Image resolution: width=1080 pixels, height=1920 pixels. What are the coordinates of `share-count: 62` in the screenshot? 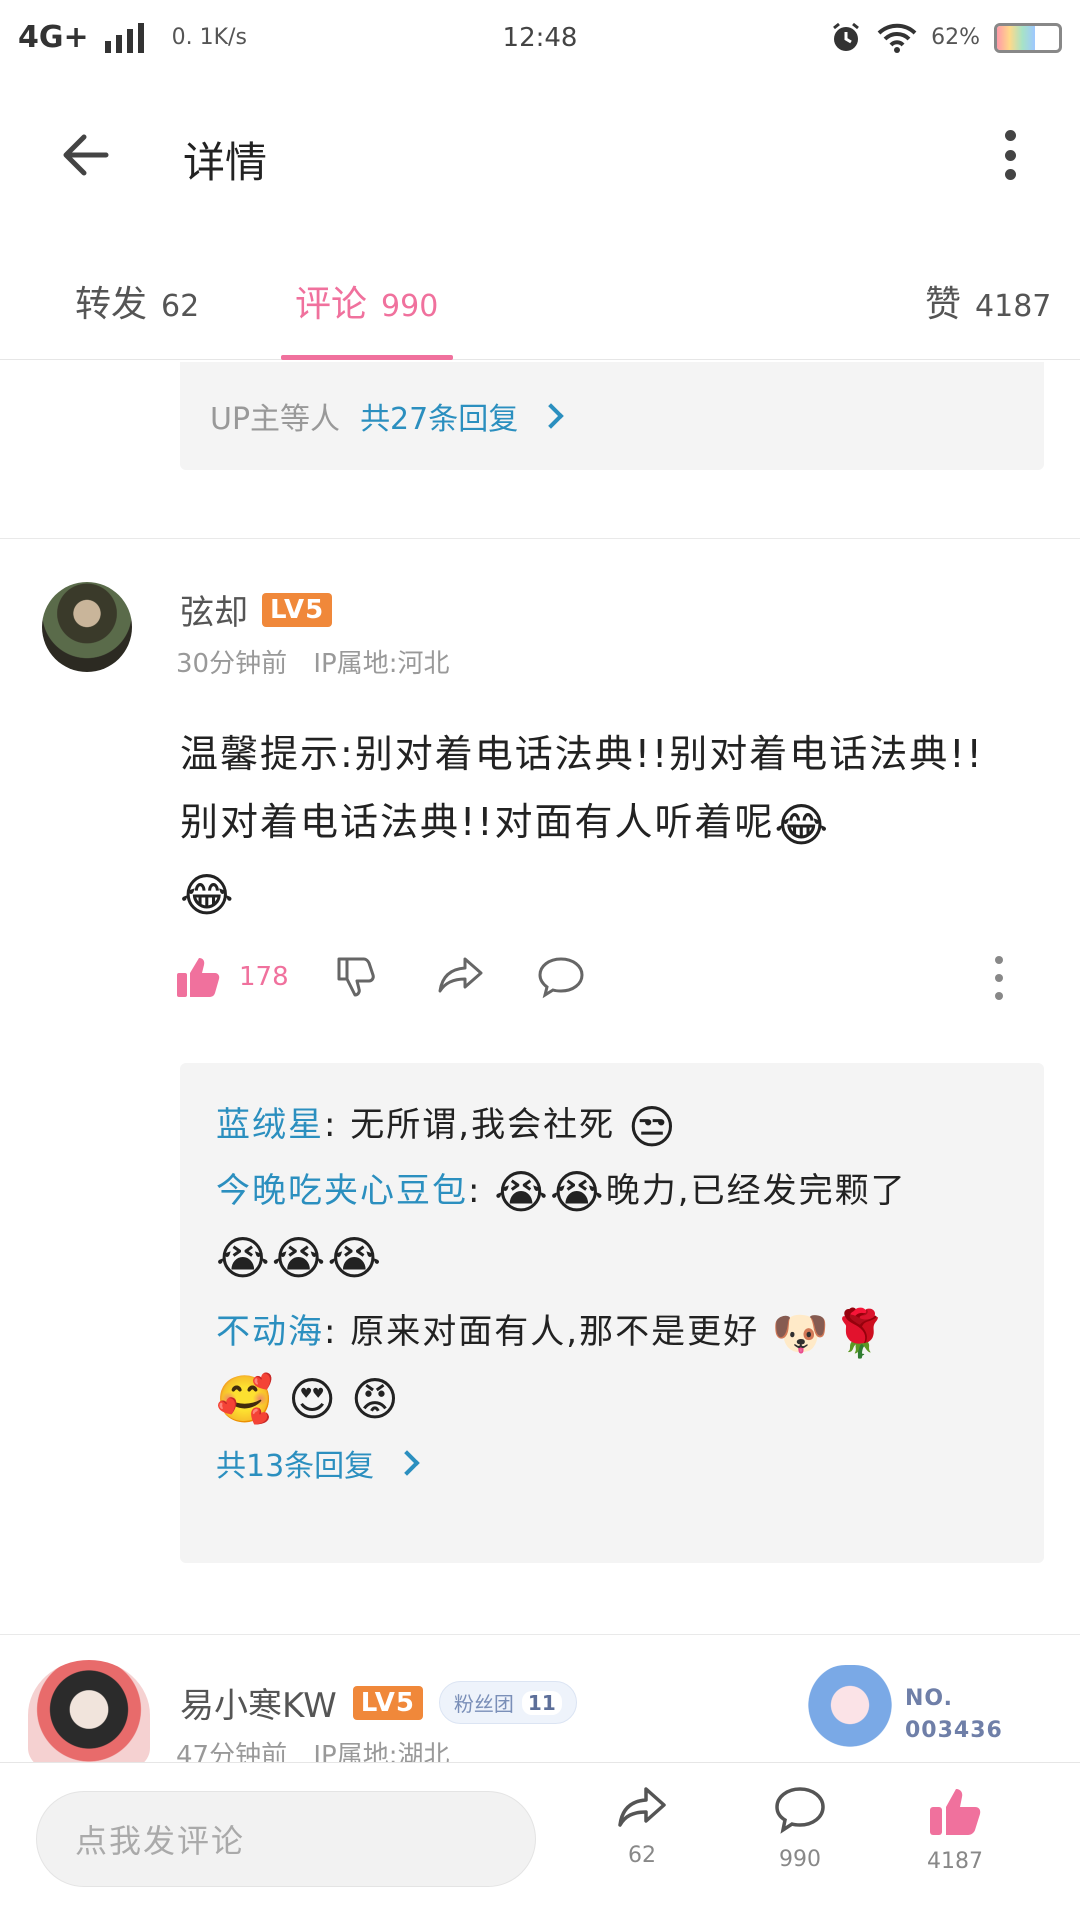 It's located at (642, 1855).